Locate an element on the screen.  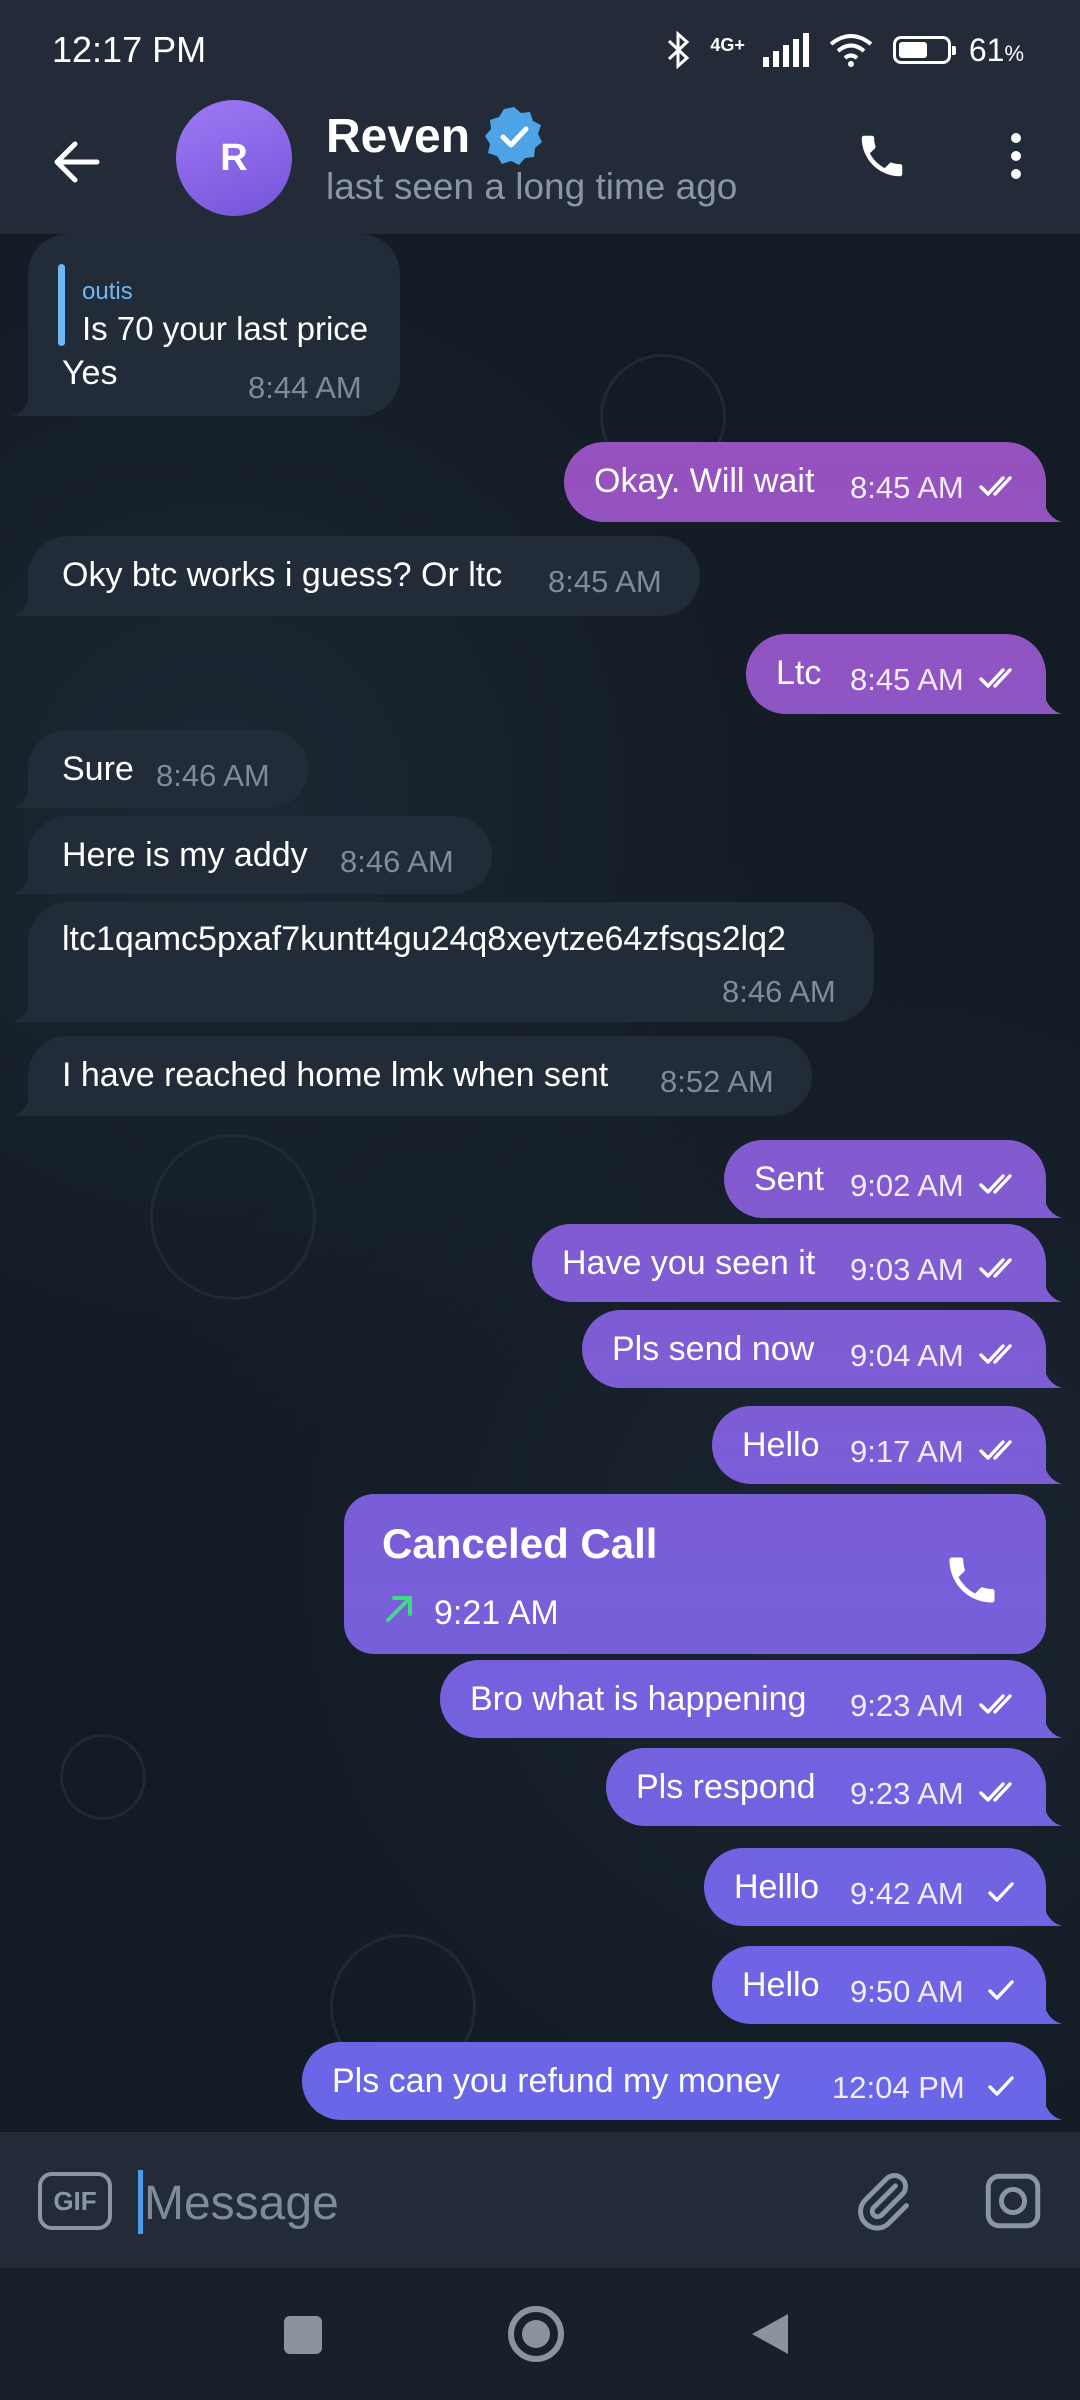
call-message-bubble: Canceled Call 9:21 AM is located at coordinates (695, 1574).